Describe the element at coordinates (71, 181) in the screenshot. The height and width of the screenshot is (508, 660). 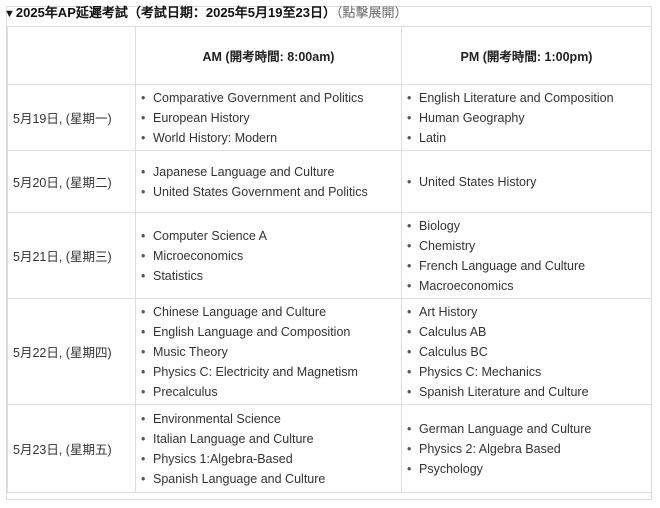
I see `date-cell: 5月20日, (星期二)` at that location.